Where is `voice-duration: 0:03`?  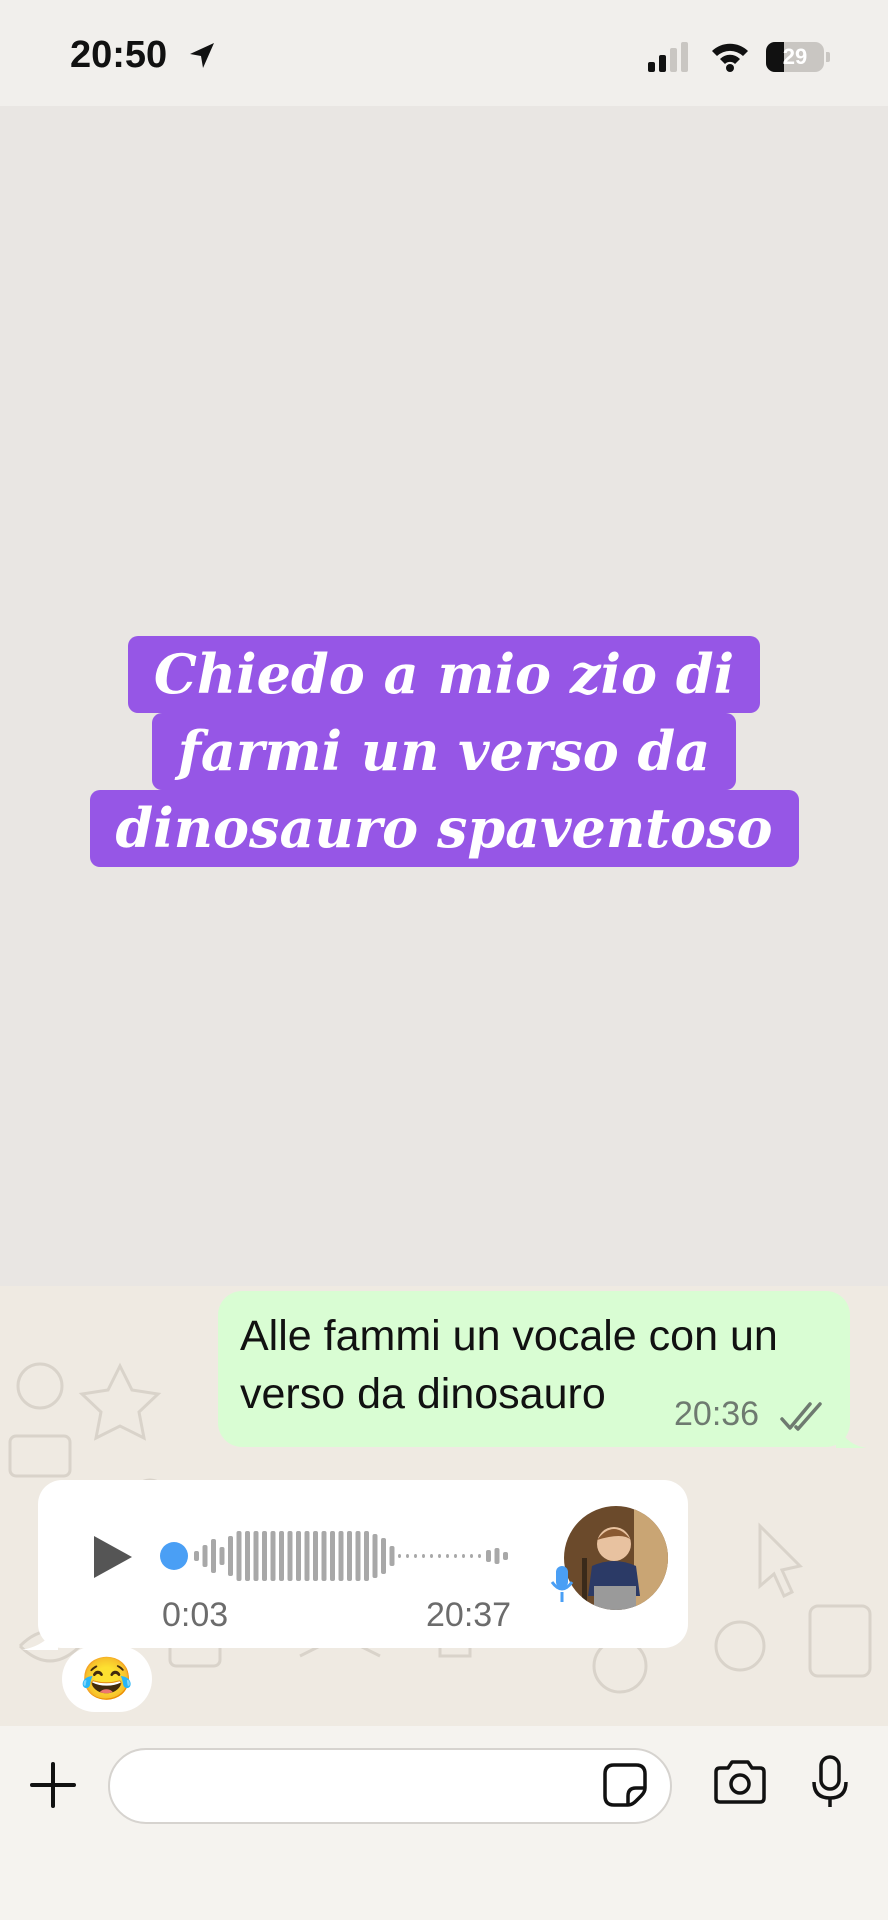
voice-duration: 0:03 is located at coordinates (195, 1615).